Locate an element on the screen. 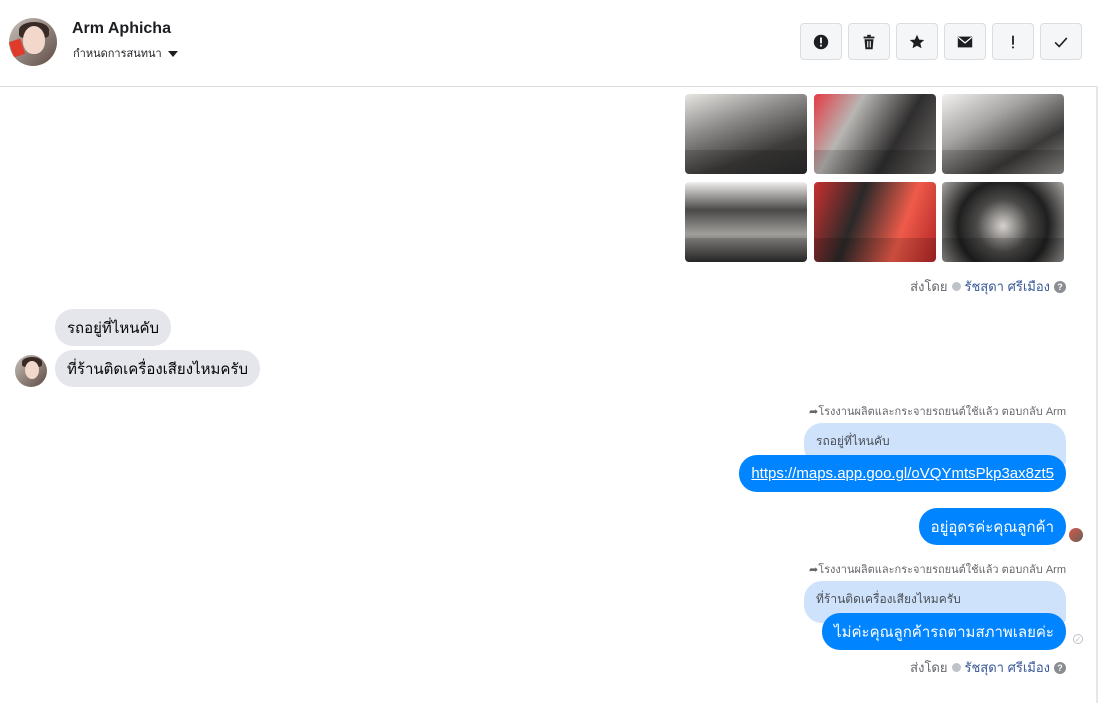 The height and width of the screenshot is (703, 1098). caret-down-icon is located at coordinates (172, 53).